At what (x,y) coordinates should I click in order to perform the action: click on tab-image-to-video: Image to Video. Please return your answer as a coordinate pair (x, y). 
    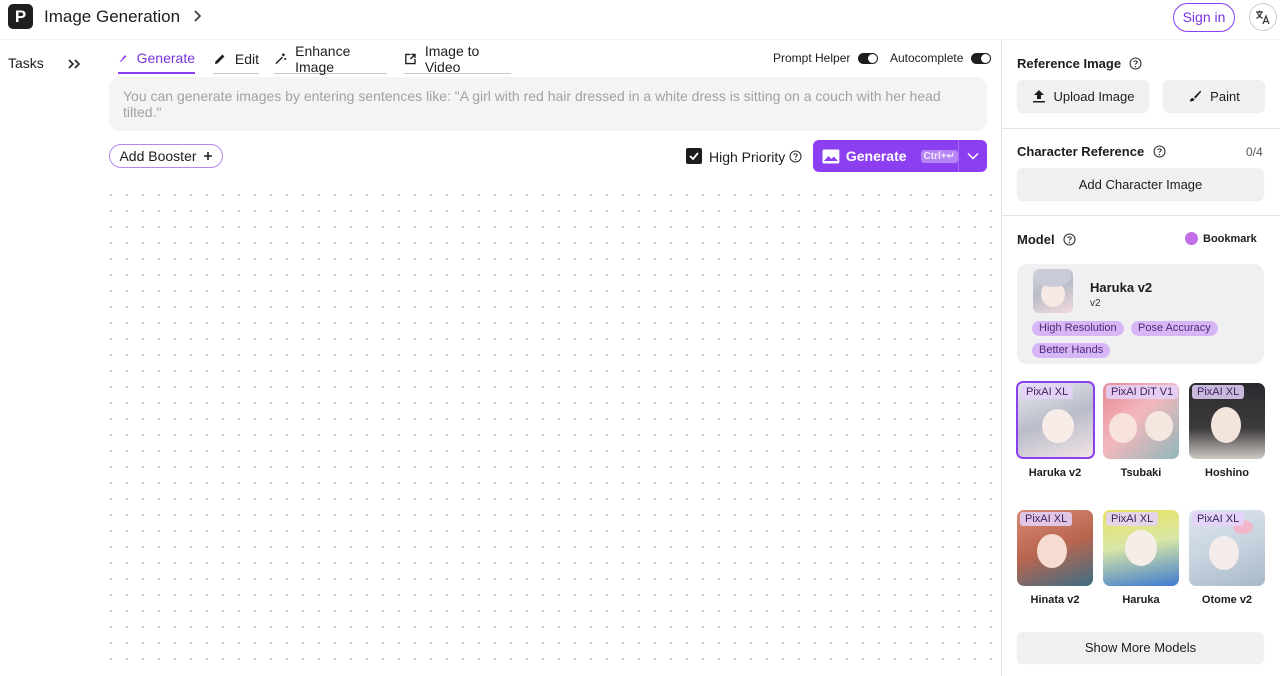
    Looking at the image, I should click on (457, 58).